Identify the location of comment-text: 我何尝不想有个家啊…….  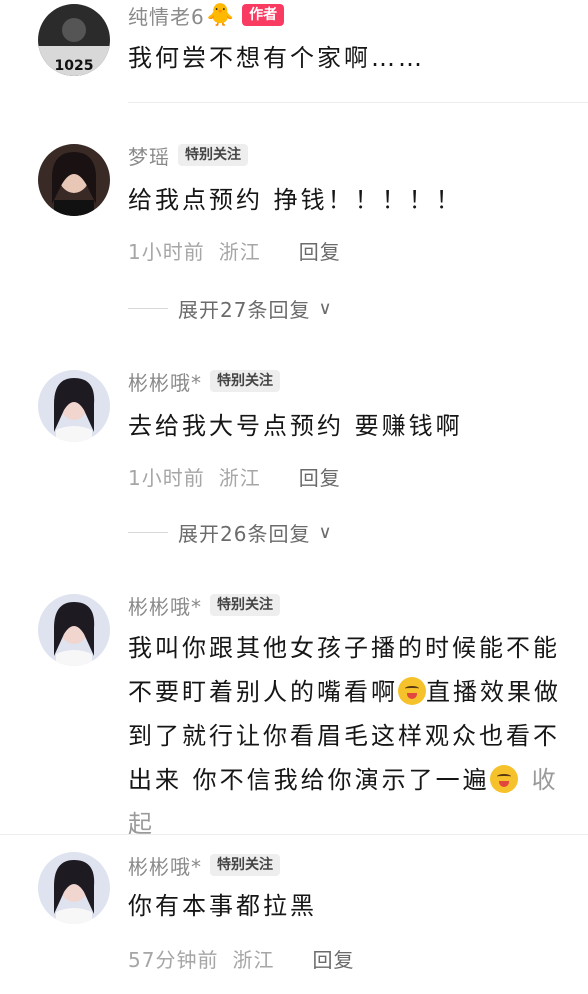
(276, 58).